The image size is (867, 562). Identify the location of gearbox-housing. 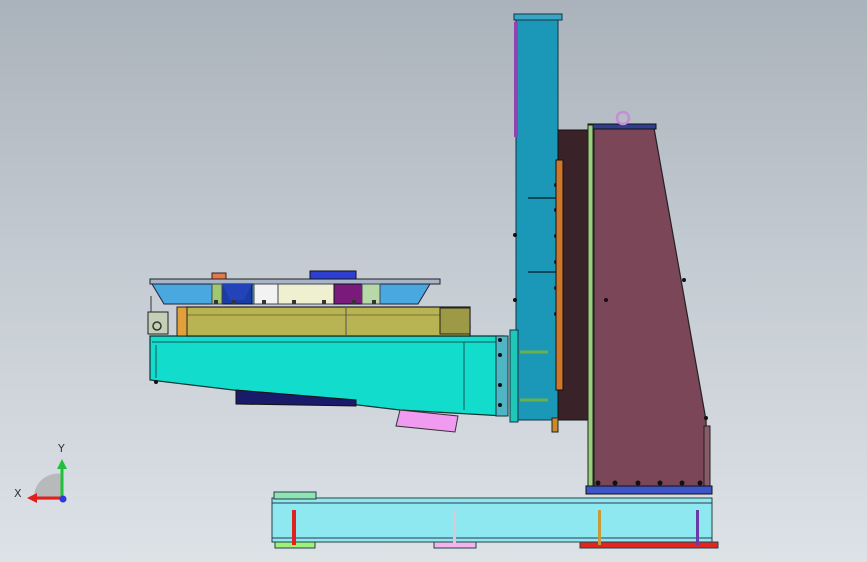
(649, 302).